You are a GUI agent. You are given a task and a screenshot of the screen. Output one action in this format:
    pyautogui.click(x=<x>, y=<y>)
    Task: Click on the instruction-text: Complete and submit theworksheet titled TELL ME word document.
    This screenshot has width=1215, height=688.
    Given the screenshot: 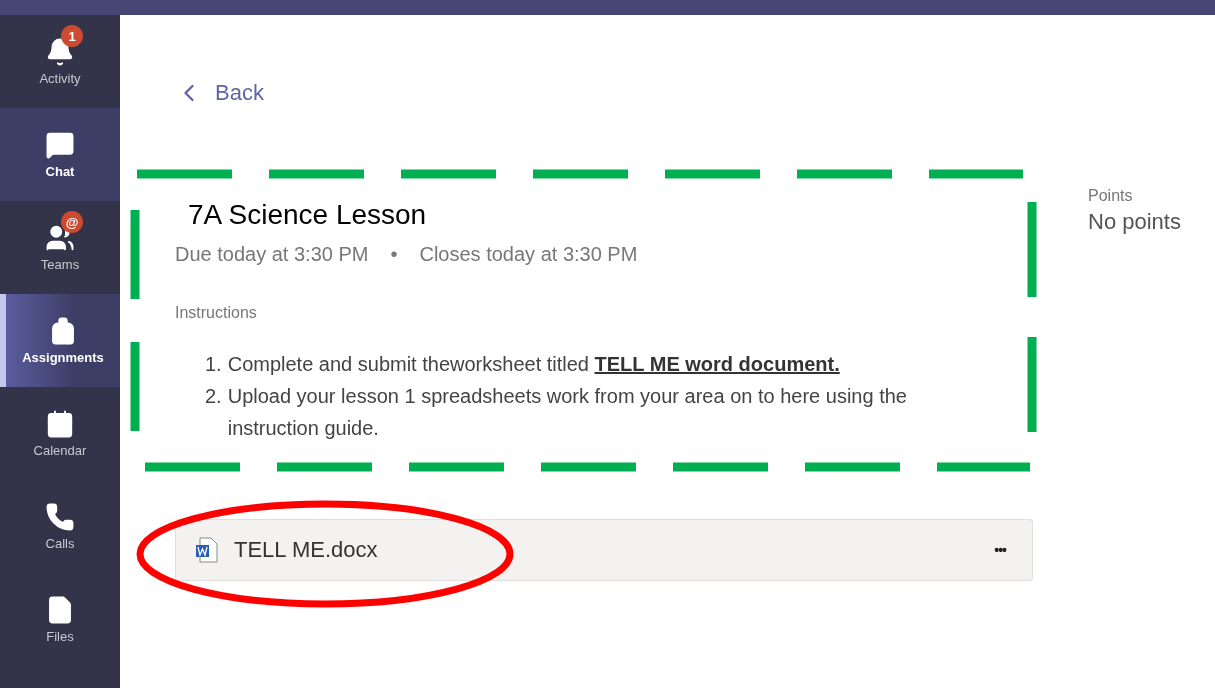 What is the action you would take?
    pyautogui.click(x=533, y=364)
    